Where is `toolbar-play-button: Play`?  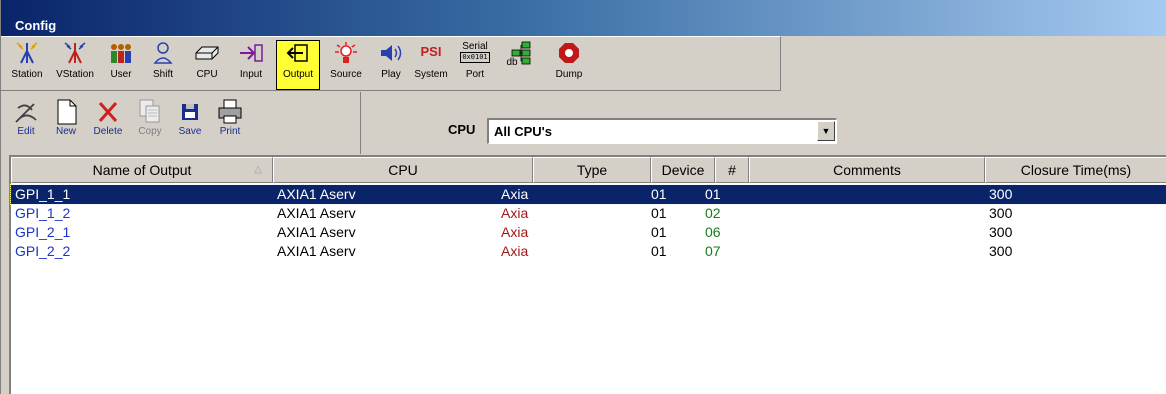 toolbar-play-button: Play is located at coordinates (391, 65).